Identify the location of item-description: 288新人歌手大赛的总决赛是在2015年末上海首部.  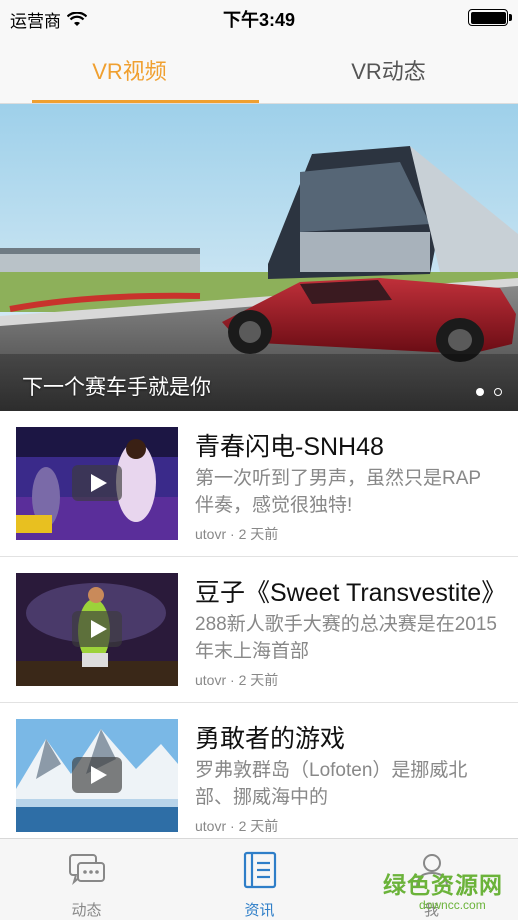
(346, 638).